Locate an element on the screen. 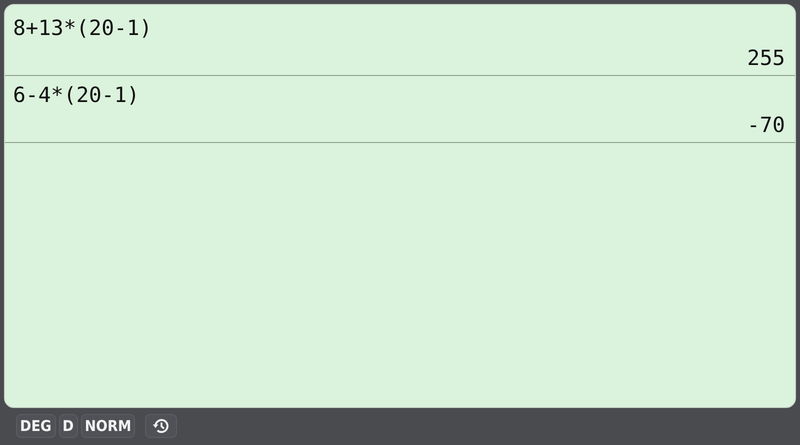  expression-text: 6-4*(20-1) is located at coordinates (76, 95).